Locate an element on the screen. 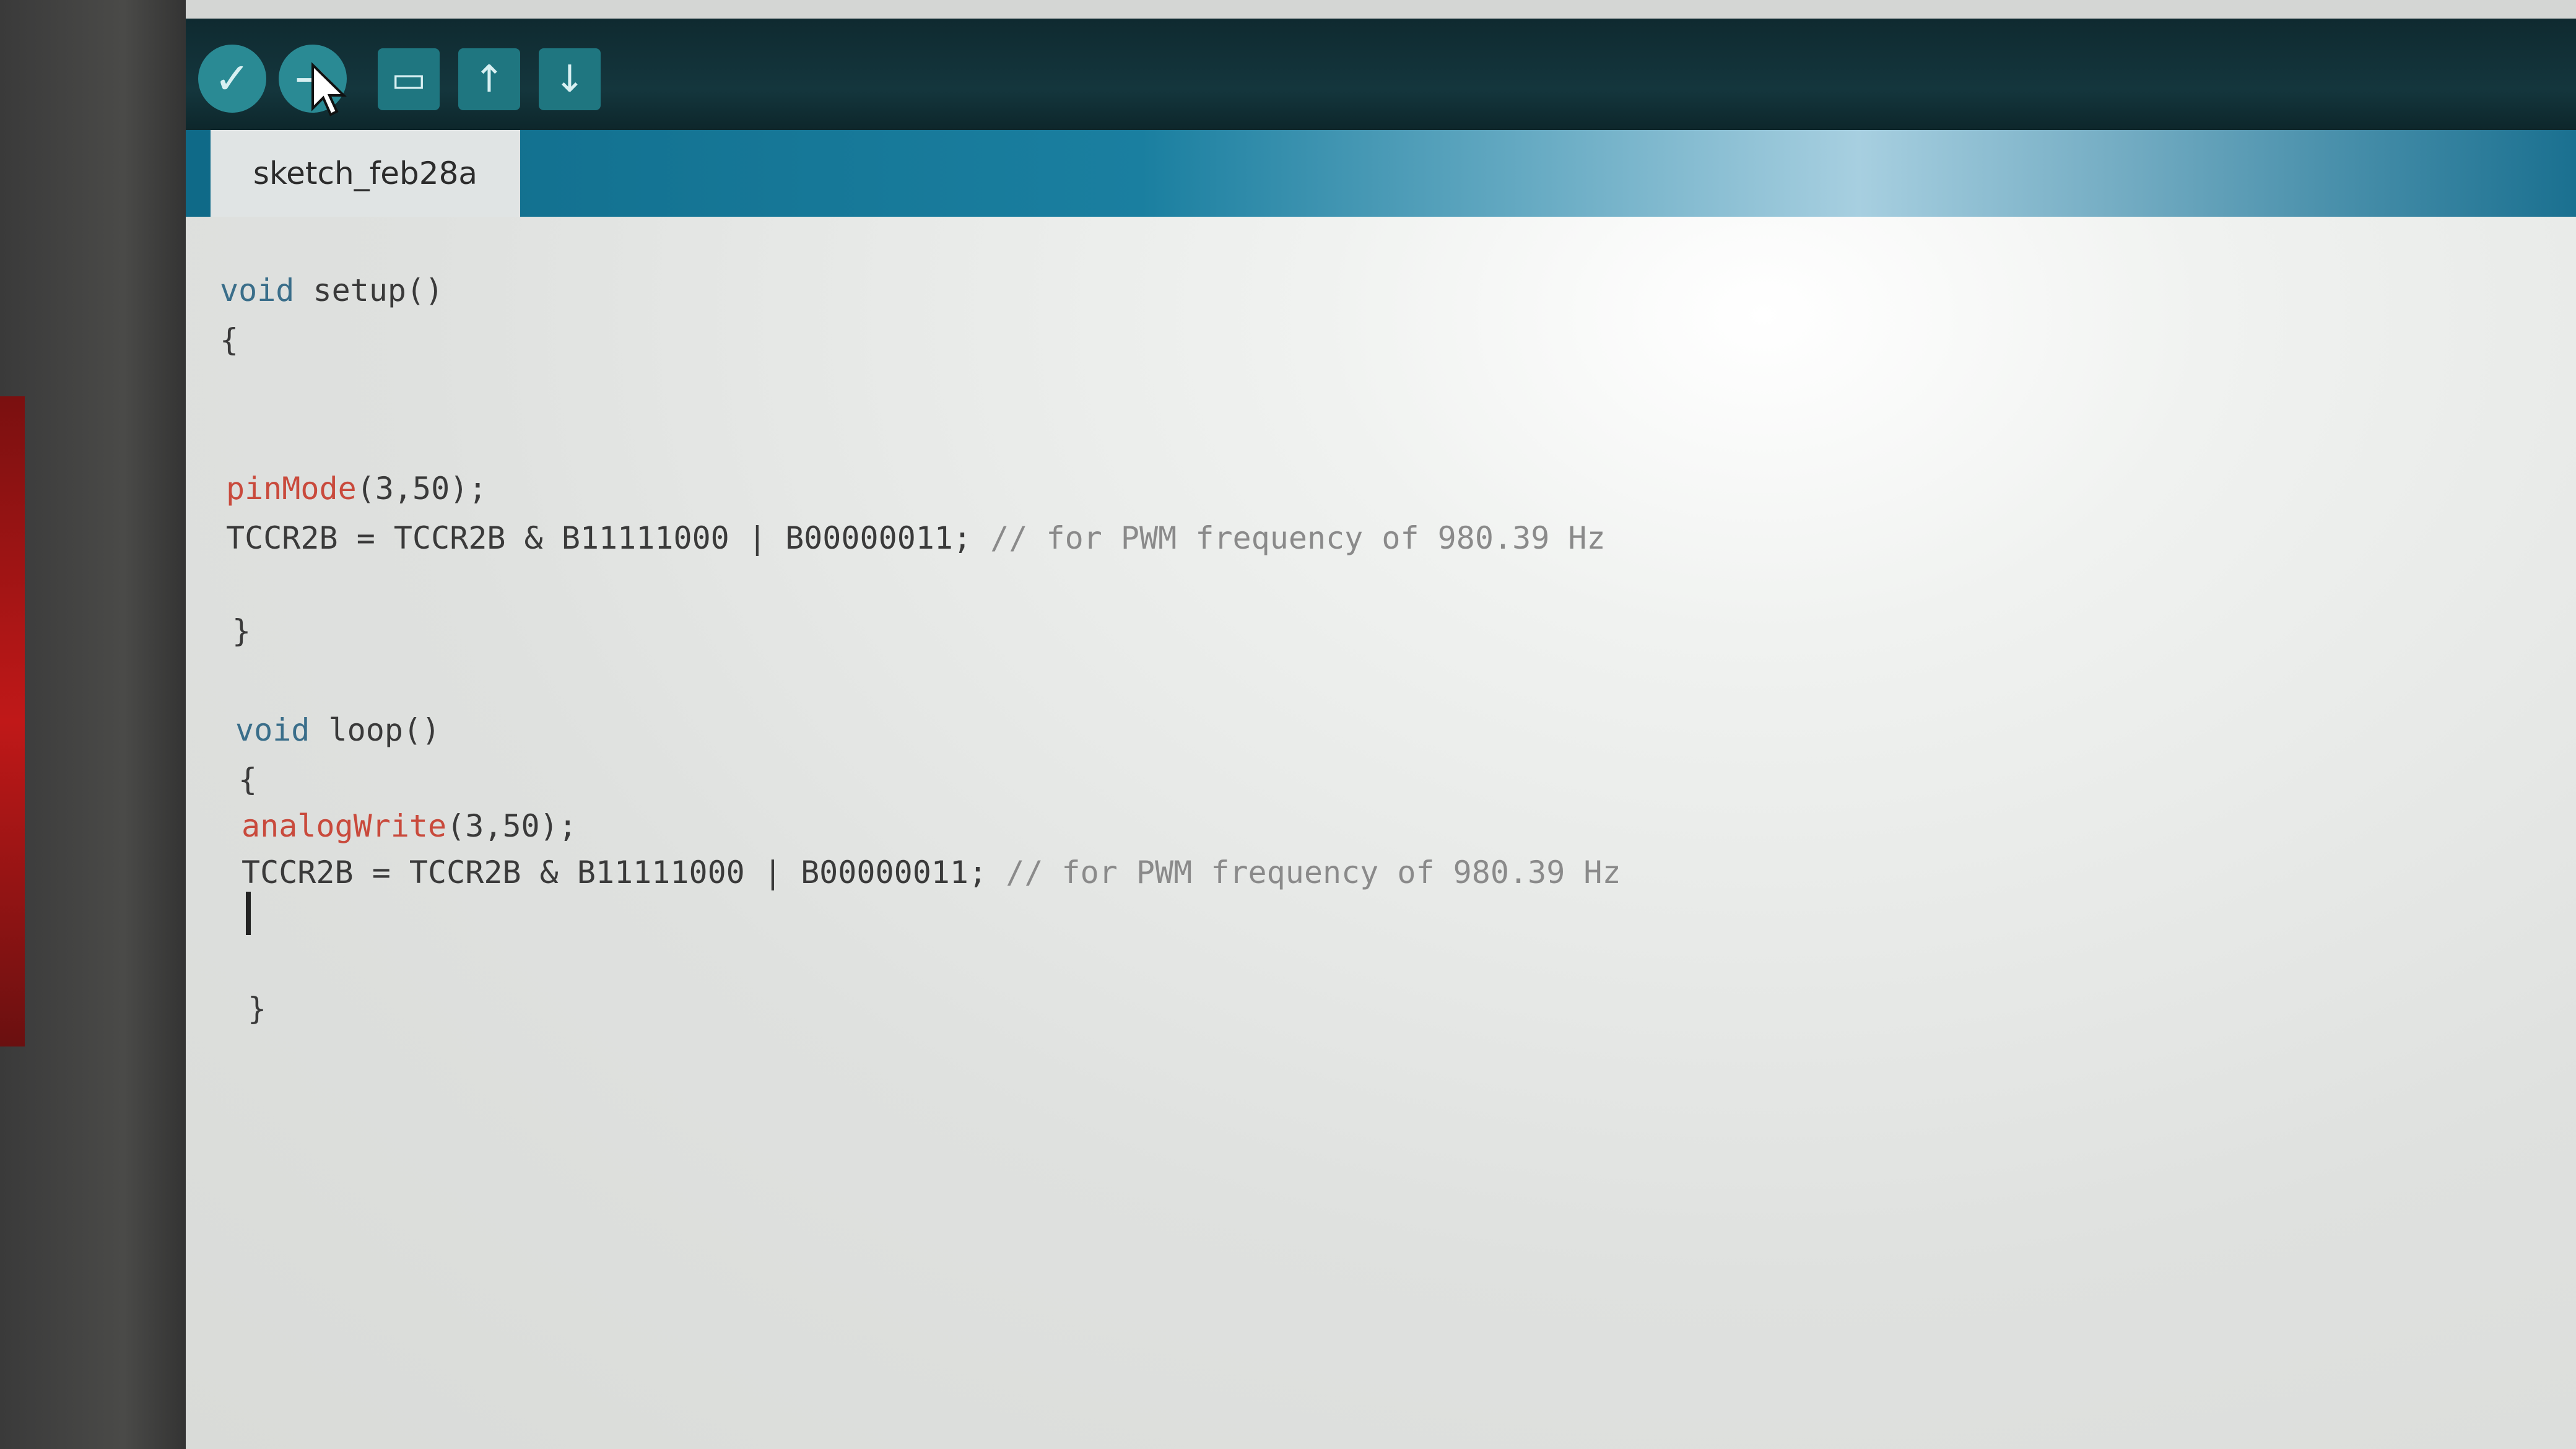  text-caret is located at coordinates (248, 913).